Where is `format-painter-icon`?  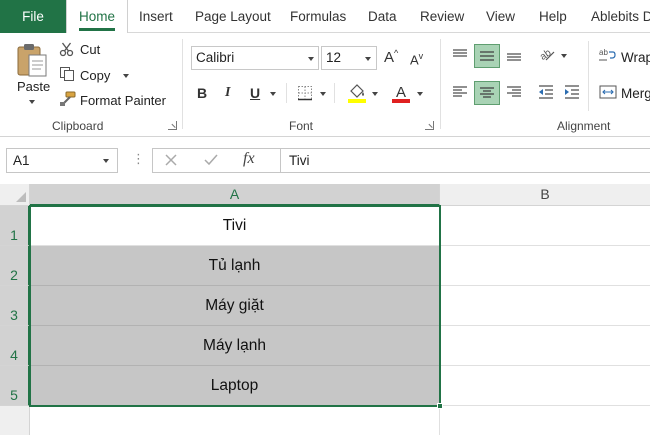
format-painter-icon is located at coordinates (67, 100).